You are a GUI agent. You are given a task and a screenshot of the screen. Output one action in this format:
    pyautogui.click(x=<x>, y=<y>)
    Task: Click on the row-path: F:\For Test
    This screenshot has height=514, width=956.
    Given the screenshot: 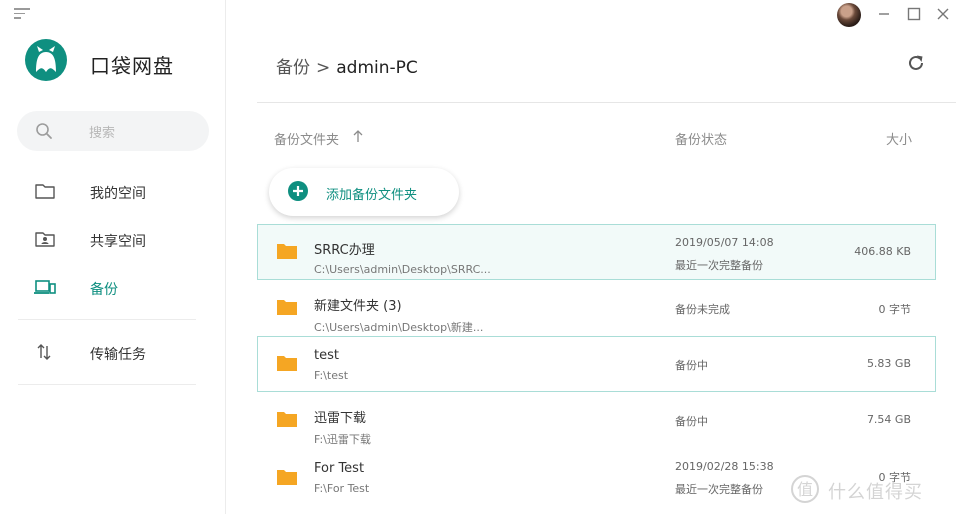 What is the action you would take?
    pyautogui.click(x=342, y=488)
    